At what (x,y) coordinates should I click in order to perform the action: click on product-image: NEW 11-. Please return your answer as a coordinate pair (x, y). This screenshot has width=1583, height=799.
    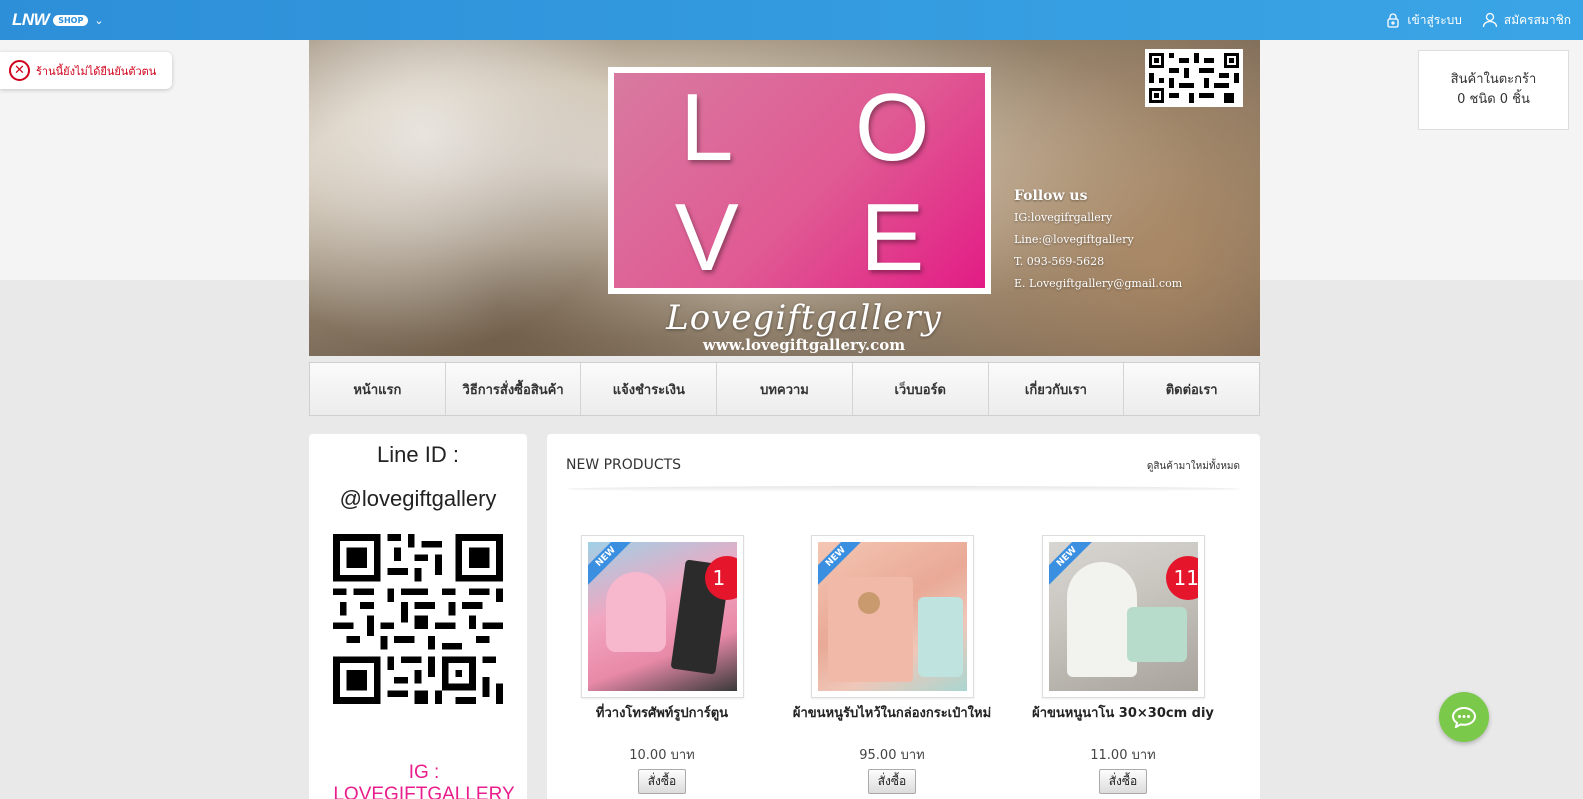
    Looking at the image, I should click on (1123, 616).